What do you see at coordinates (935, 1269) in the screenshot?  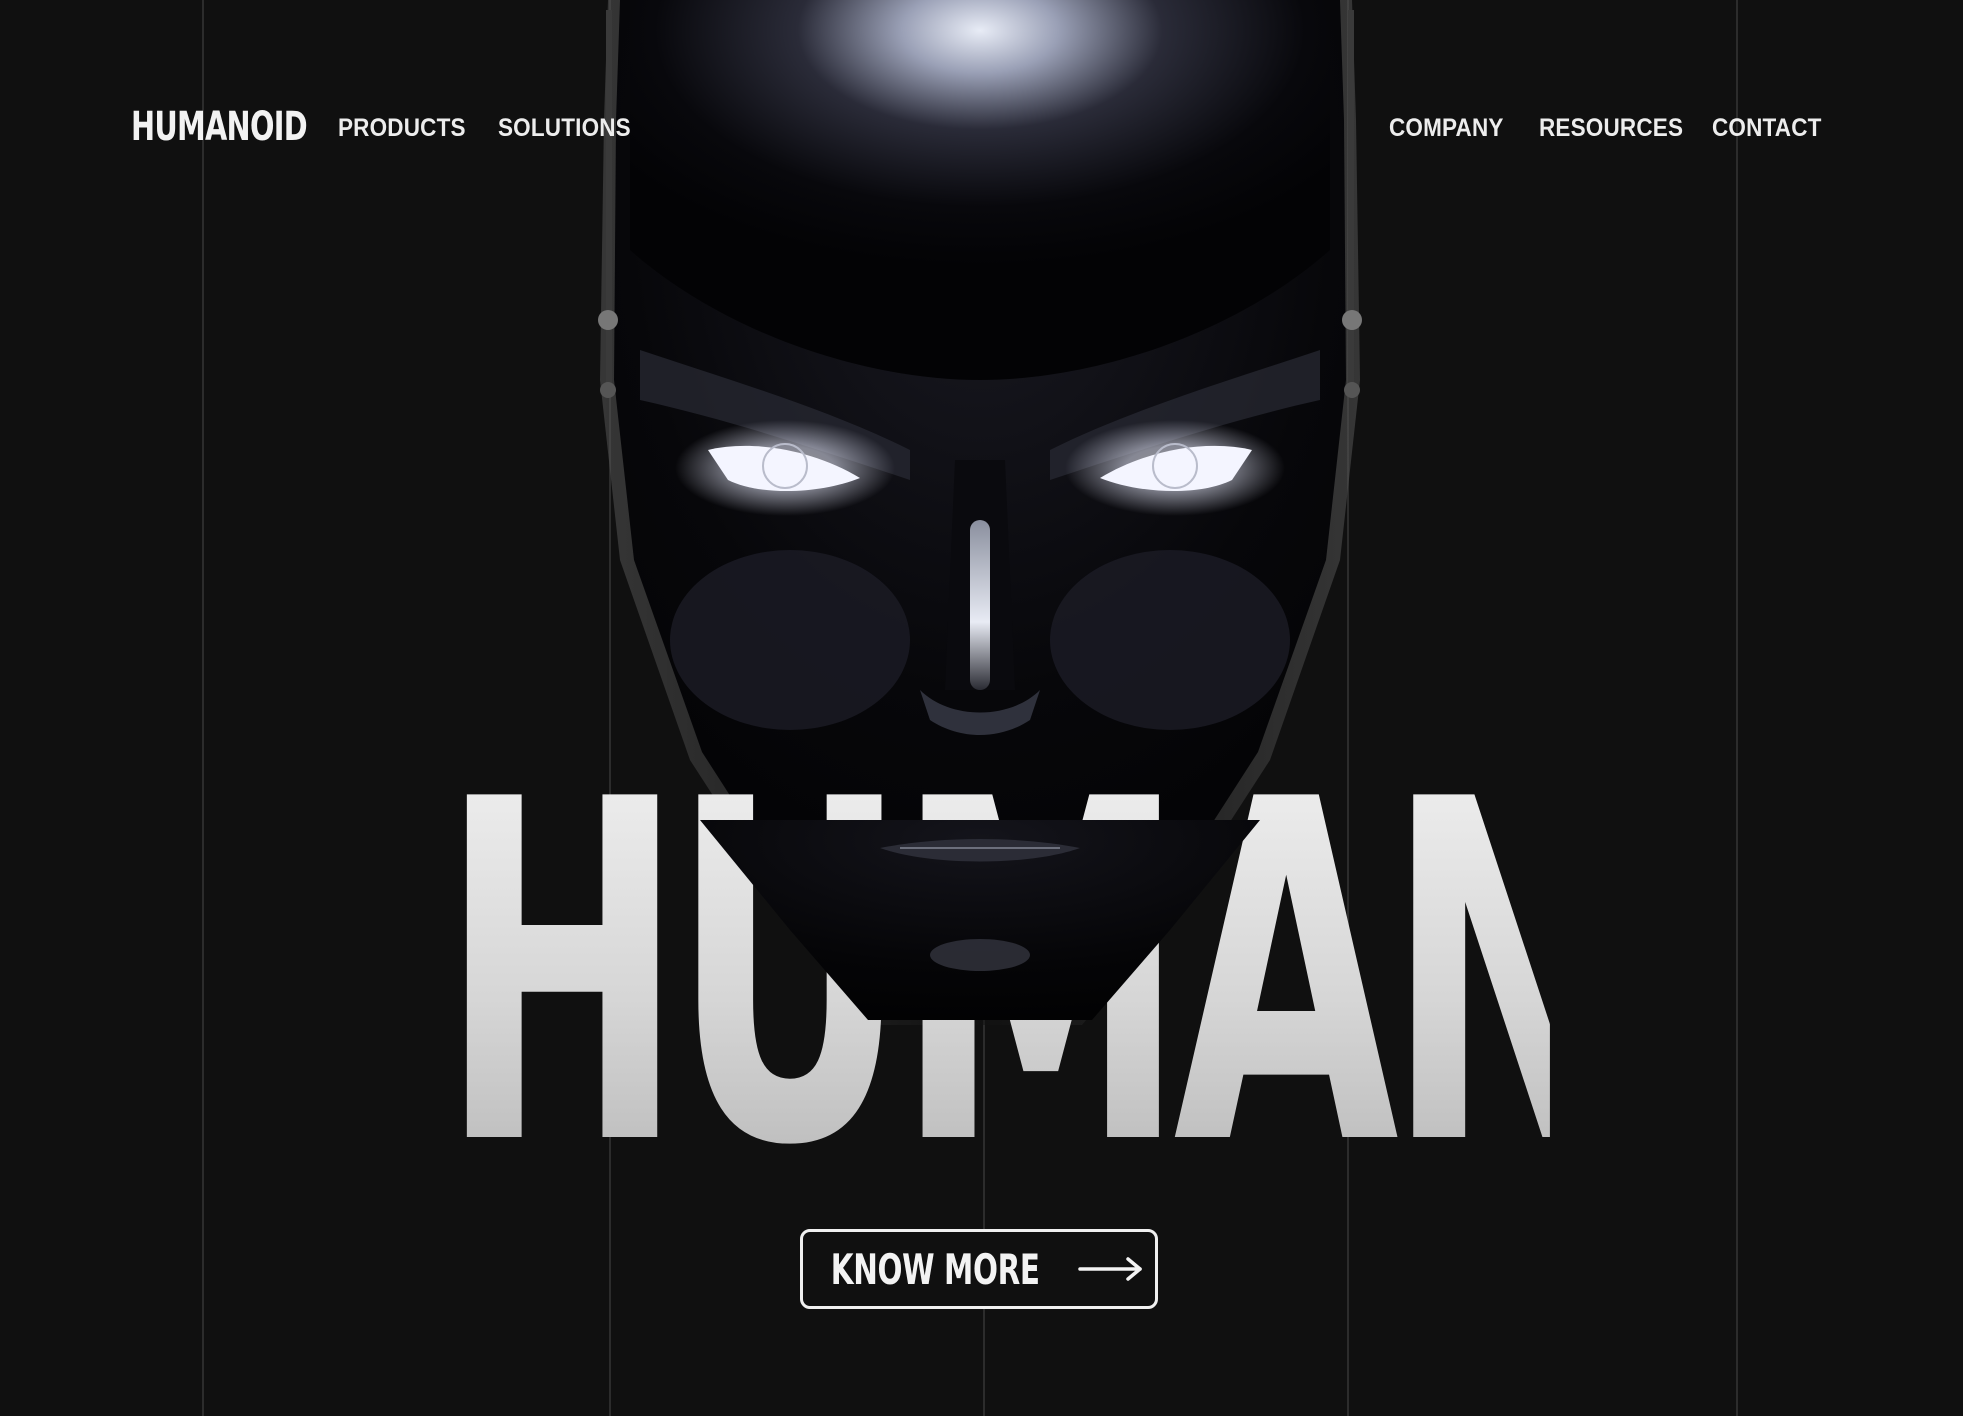 I see `know-more-label: KNOW MORE` at bounding box center [935, 1269].